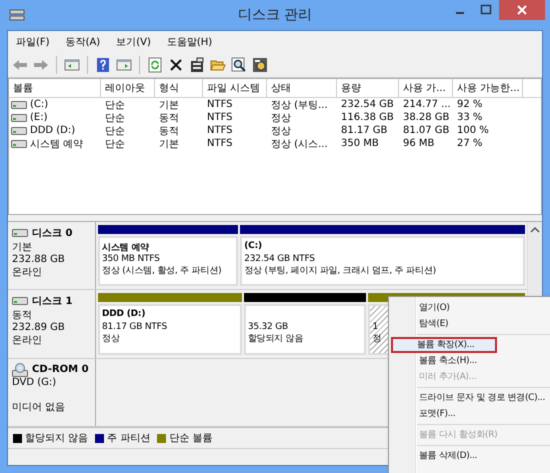 This screenshot has width=550, height=473. Describe the element at coordinates (133, 42) in the screenshot. I see `menu-item: 보기(V)` at that location.